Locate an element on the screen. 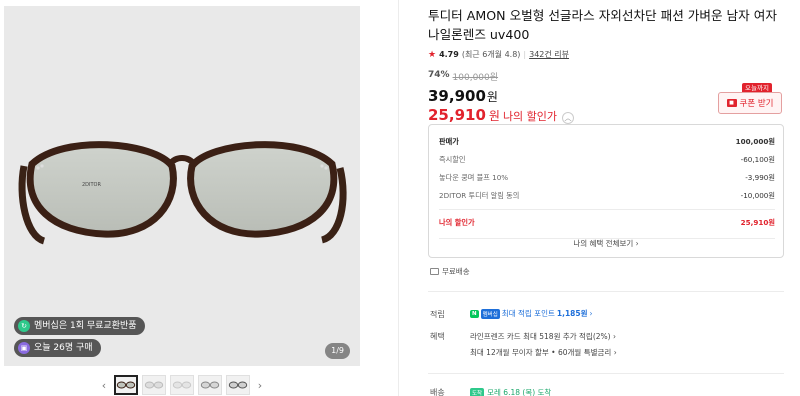 This screenshot has height=396, width=800. image-counter: 1/9 is located at coordinates (337, 351).